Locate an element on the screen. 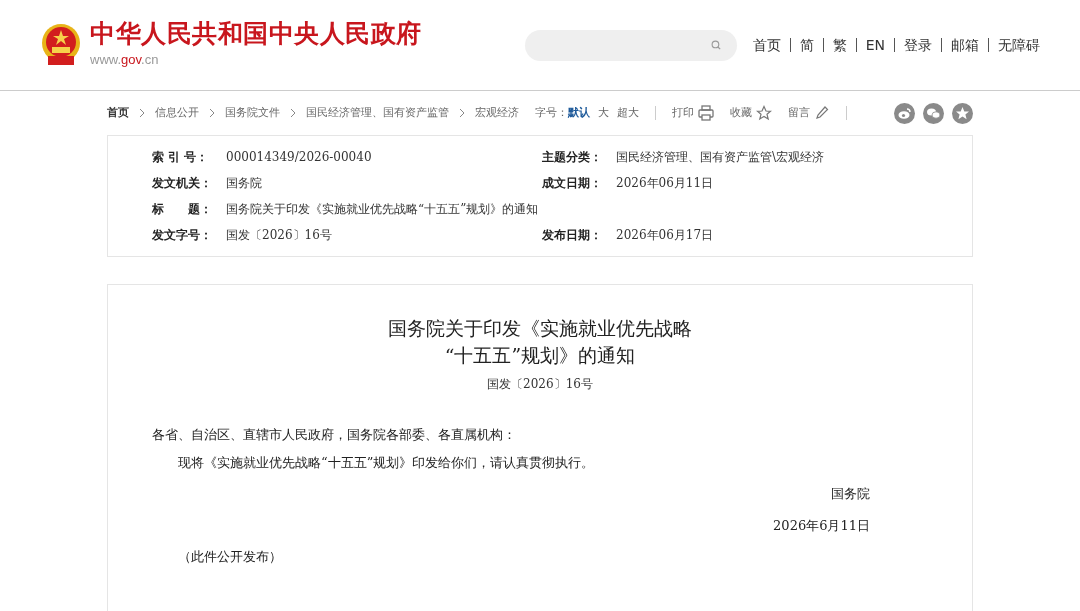  national-emblem-icon is located at coordinates (61, 45).